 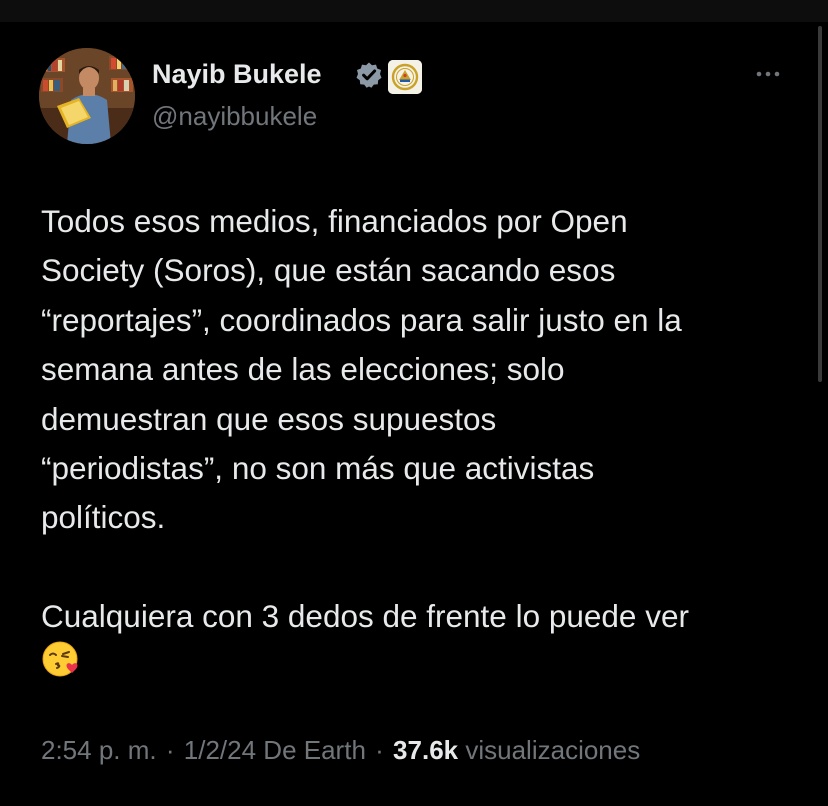 I want to click on more-options-icon, so click(x=770, y=74).